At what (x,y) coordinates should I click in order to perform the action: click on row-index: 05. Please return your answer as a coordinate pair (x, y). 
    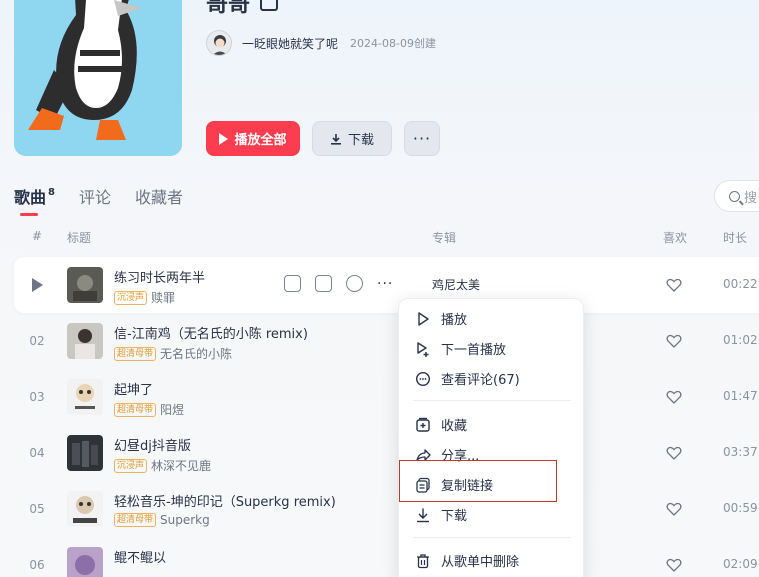
    Looking at the image, I should click on (37, 509).